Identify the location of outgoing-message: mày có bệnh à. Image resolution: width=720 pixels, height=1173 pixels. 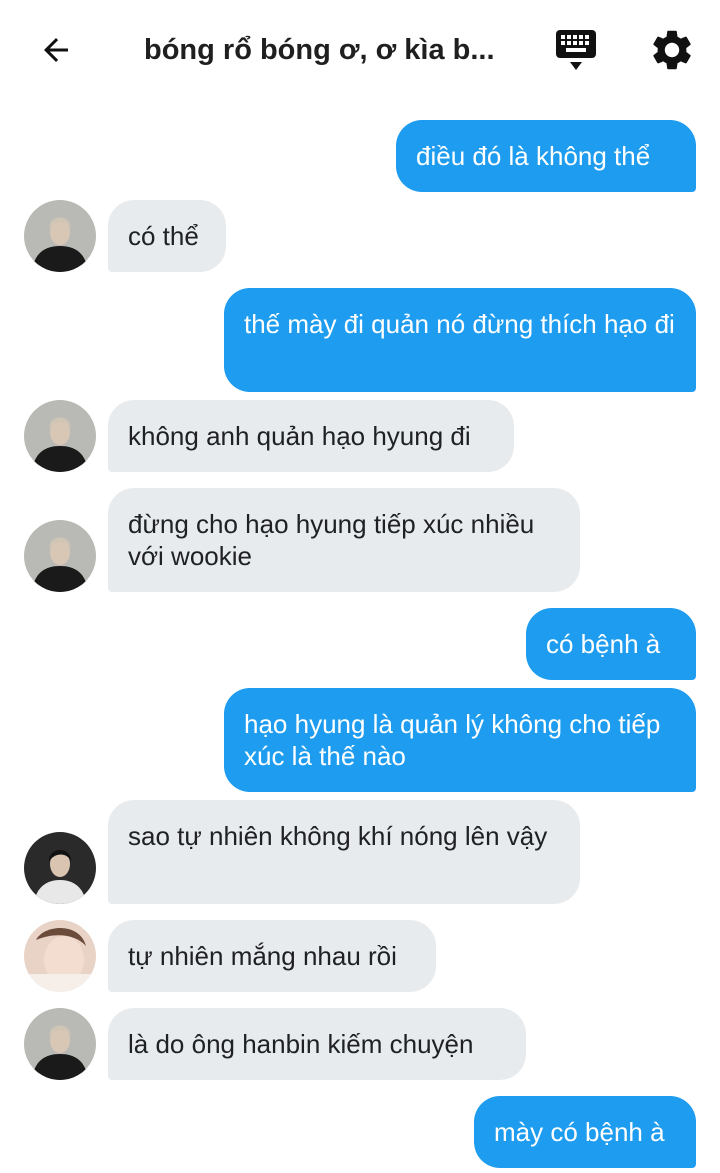
(585, 1132).